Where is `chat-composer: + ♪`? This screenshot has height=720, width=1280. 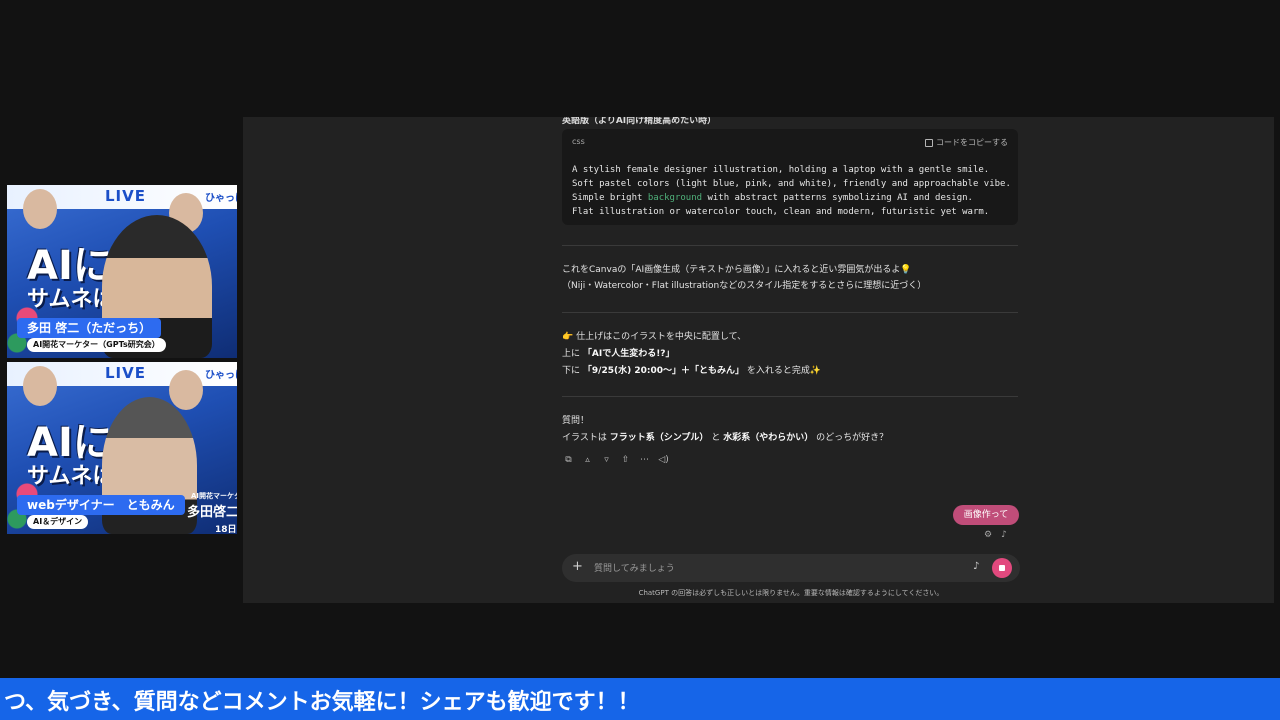 chat-composer: + ♪ is located at coordinates (791, 568).